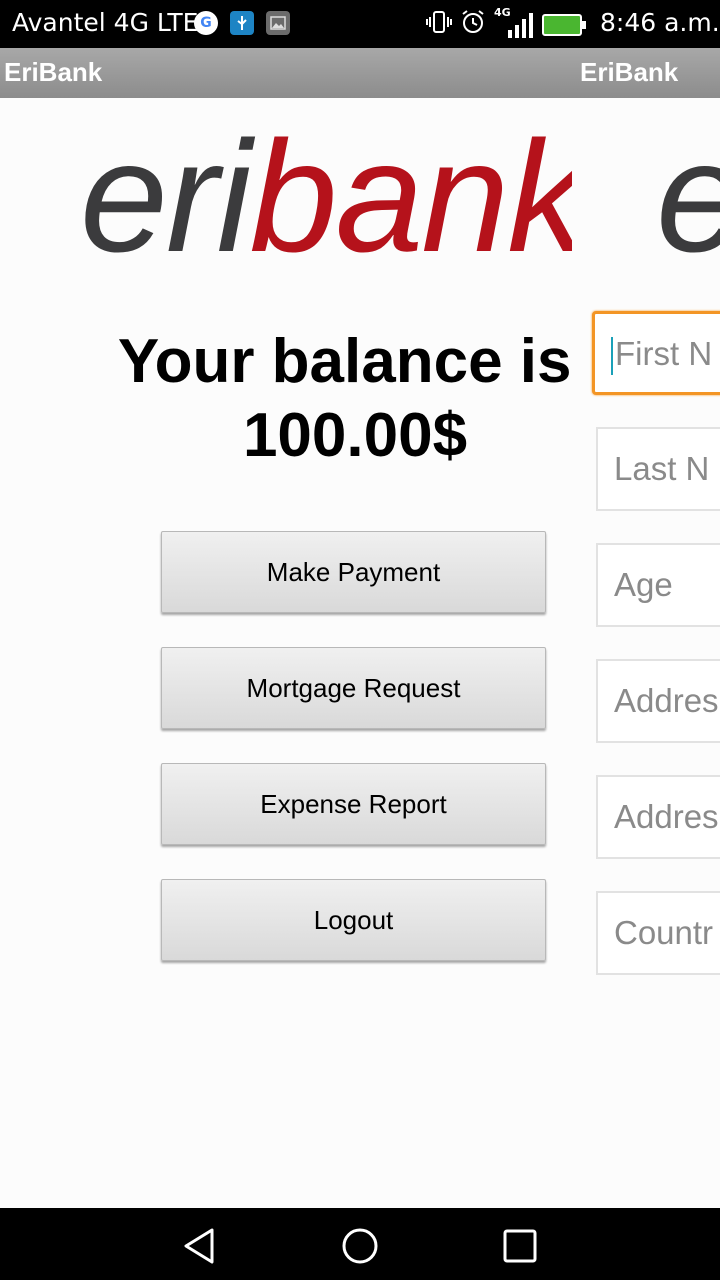 The height and width of the screenshot is (1280, 720). Describe the element at coordinates (664, 932) in the screenshot. I see `country-placeholder: Countr` at that location.